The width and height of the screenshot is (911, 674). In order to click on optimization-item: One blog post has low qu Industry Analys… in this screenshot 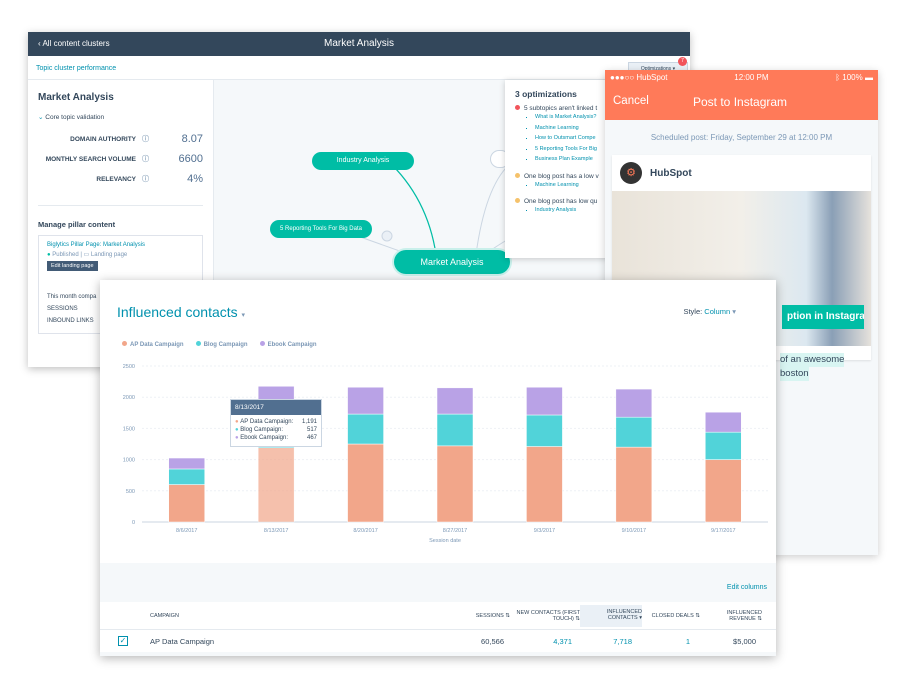, I will do `click(557, 207)`.